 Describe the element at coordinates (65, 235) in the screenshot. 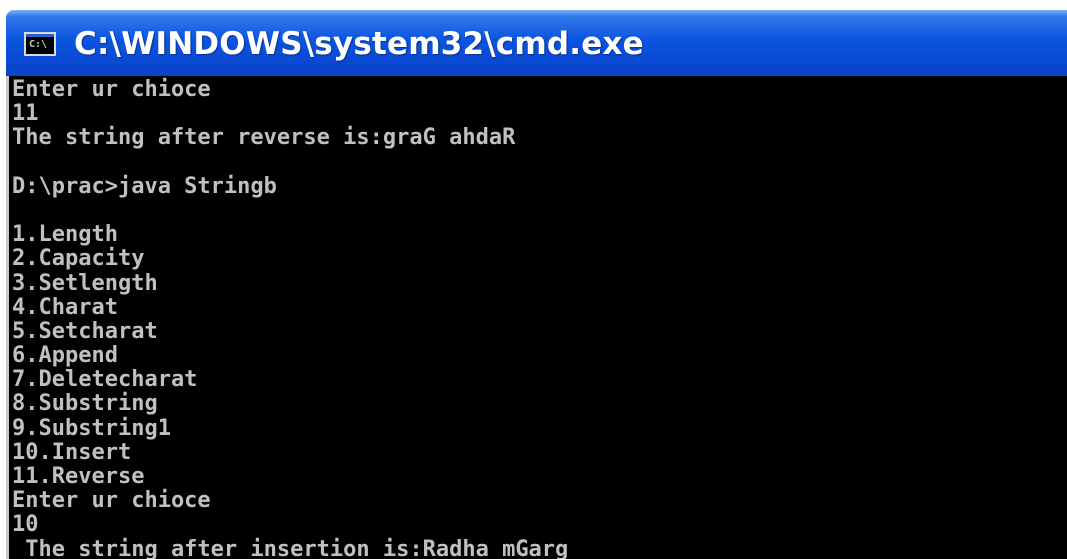

I see `console-line: 1.Length` at that location.